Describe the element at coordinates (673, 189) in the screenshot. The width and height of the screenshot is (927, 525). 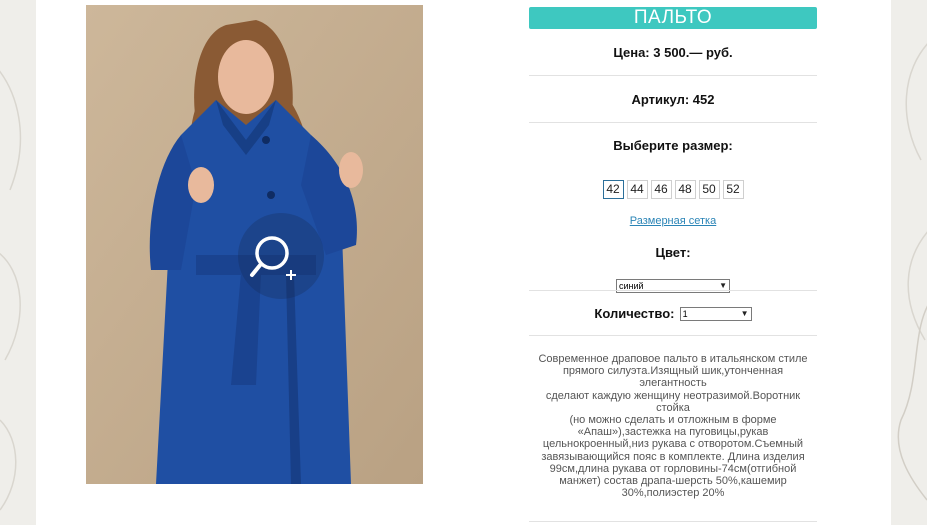
I see `size-selector: 42 44 46 48 50 52` at that location.